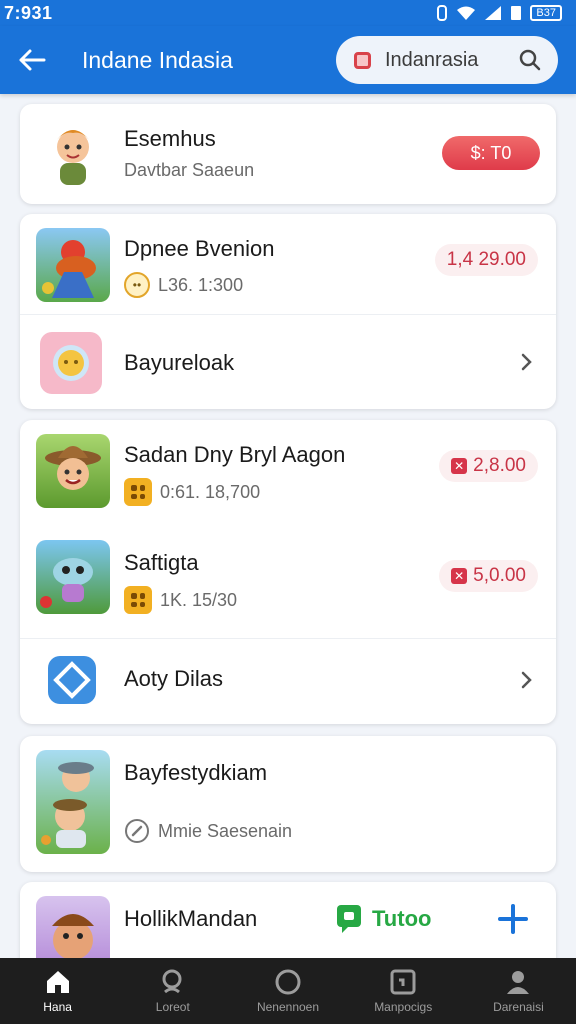  I want to click on price-value: 5,0.00, so click(499, 575).